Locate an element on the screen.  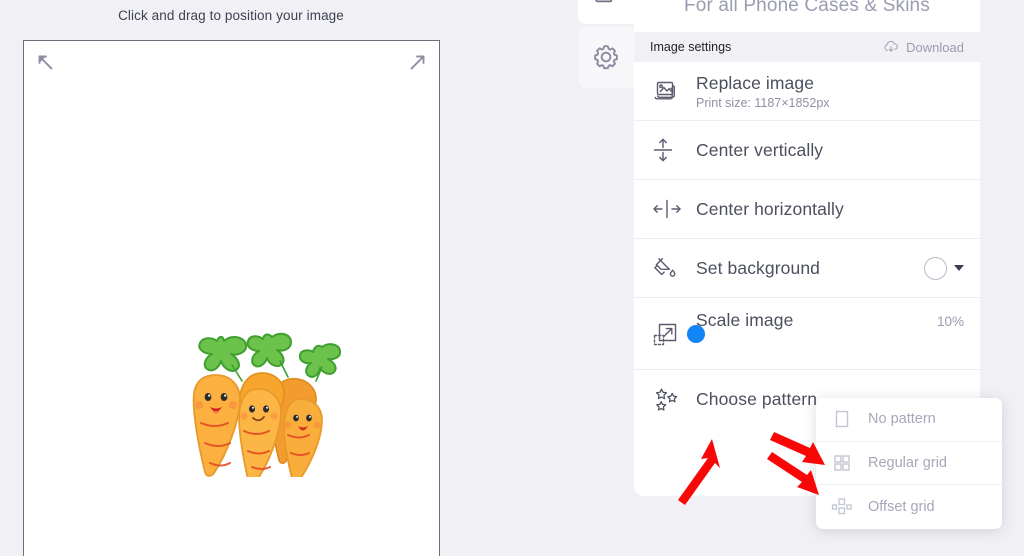
replace-image-icon is located at coordinates (673, 91).